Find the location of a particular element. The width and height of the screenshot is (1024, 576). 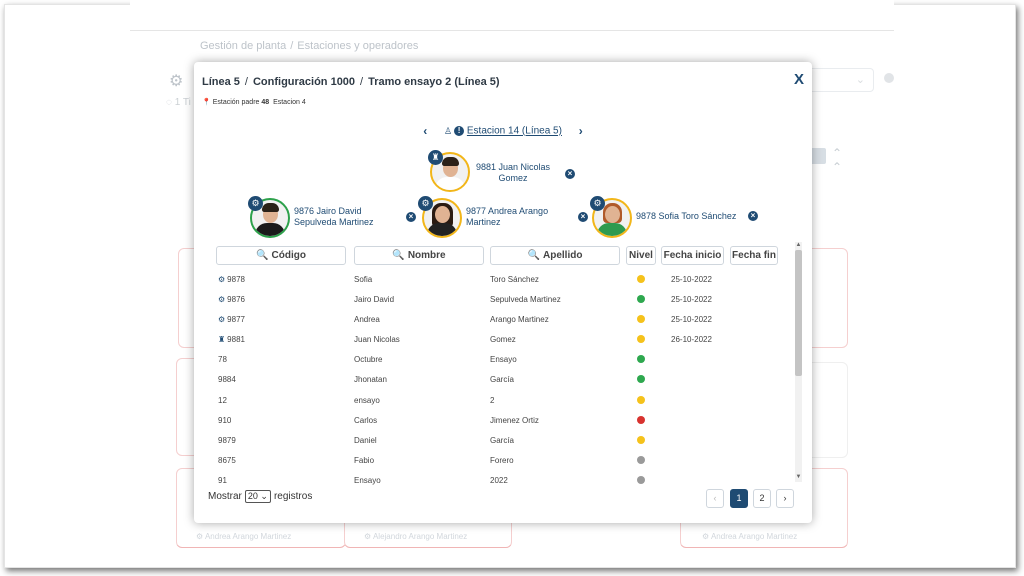

filter-nivel-label: Nivel is located at coordinates (641, 255).